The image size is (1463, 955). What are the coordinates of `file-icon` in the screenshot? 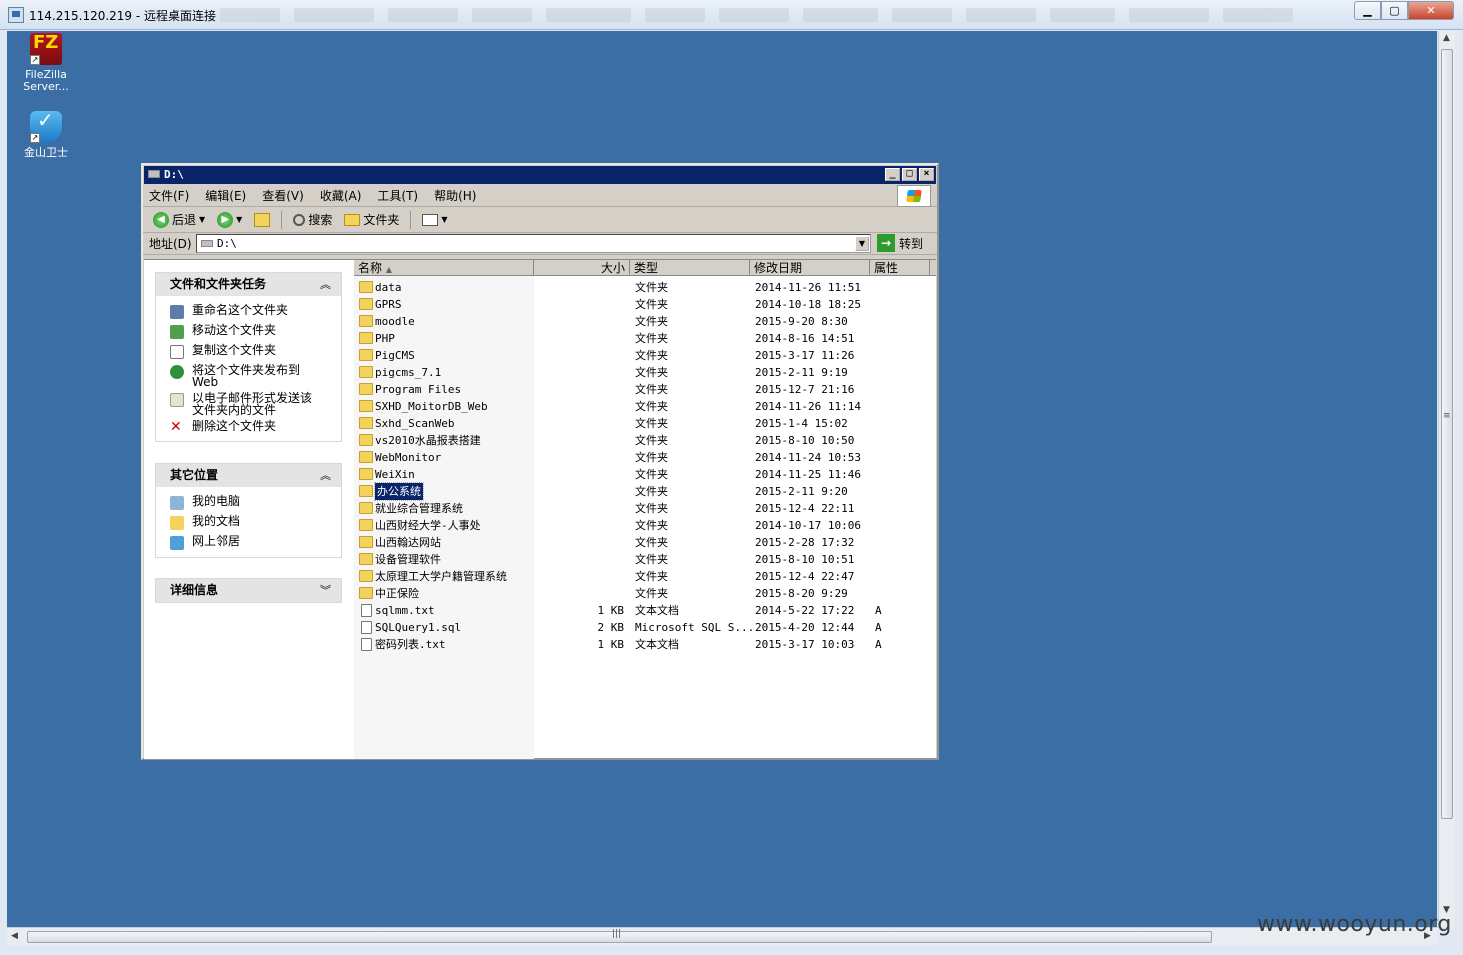 It's located at (366, 627).